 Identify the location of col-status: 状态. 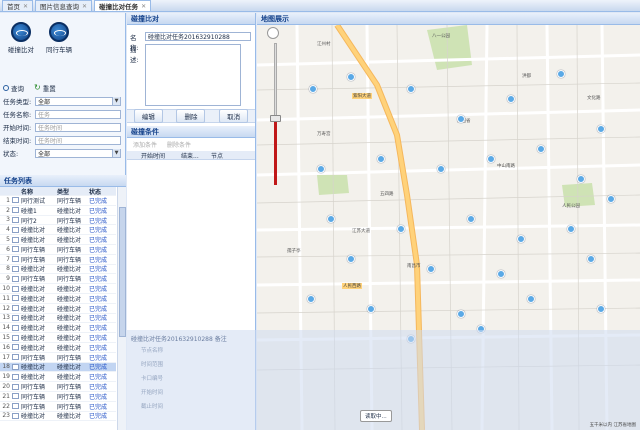
(102, 191).